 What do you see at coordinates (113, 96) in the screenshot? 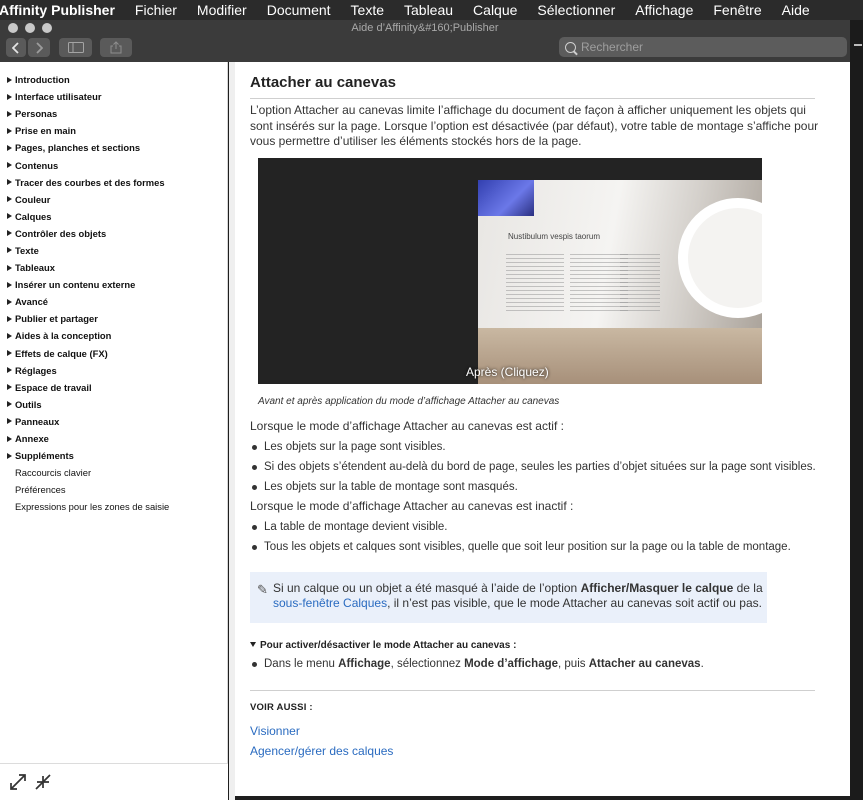
I see `sidebar-item-interface: Interface utilisateur` at bounding box center [113, 96].